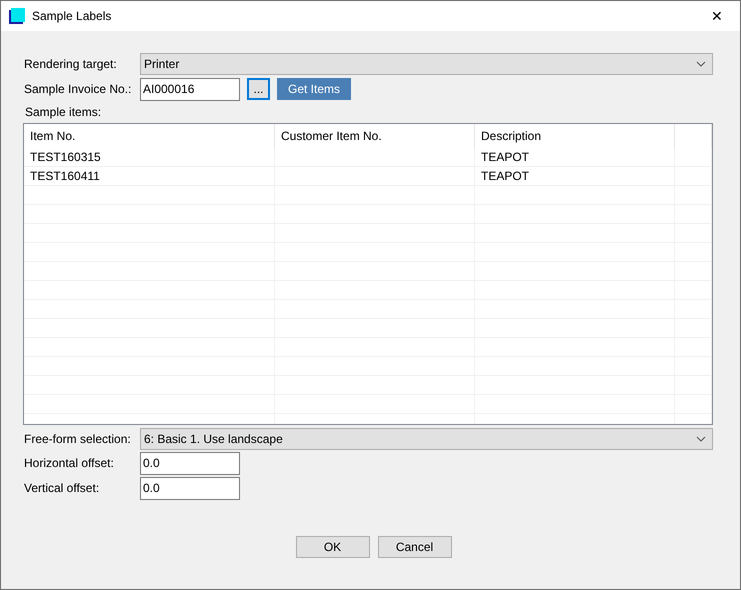  Describe the element at coordinates (717, 16) in the screenshot. I see `close-button: ✕` at that location.